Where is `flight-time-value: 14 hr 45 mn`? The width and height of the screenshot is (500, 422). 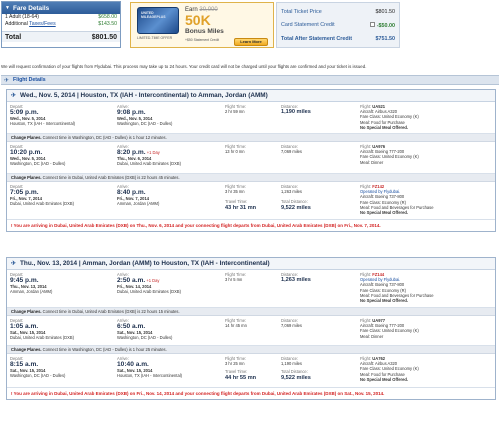
flight-time-value: 14 hr 45 mn is located at coordinates (236, 326).